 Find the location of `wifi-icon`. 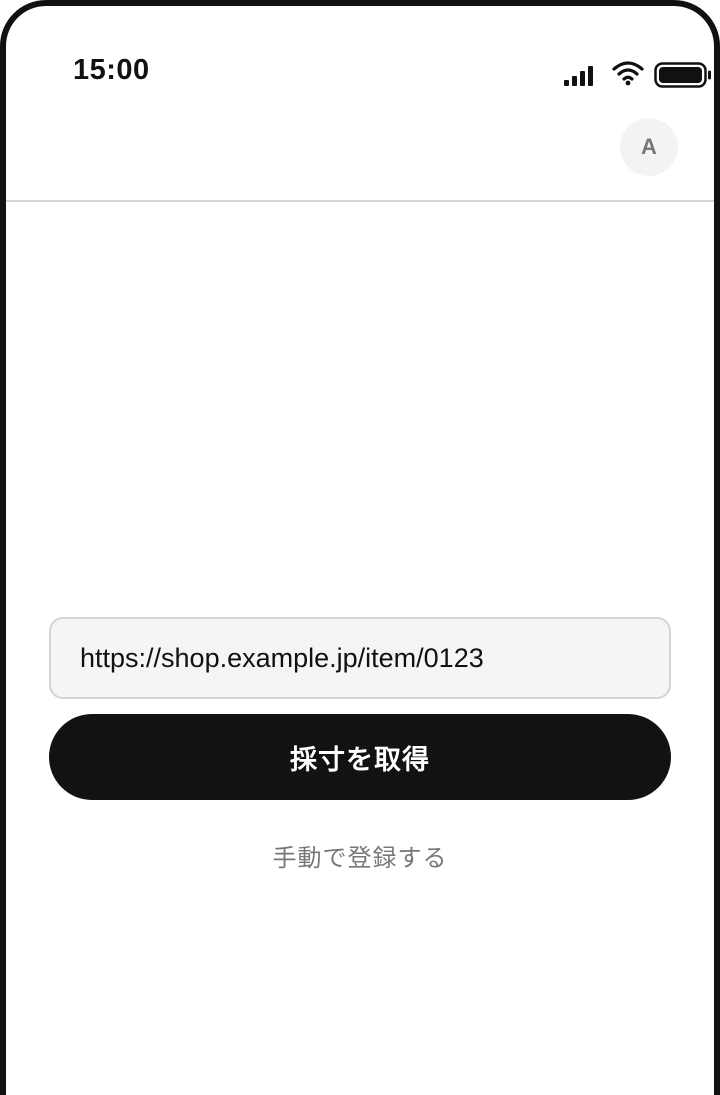

wifi-icon is located at coordinates (628, 73).